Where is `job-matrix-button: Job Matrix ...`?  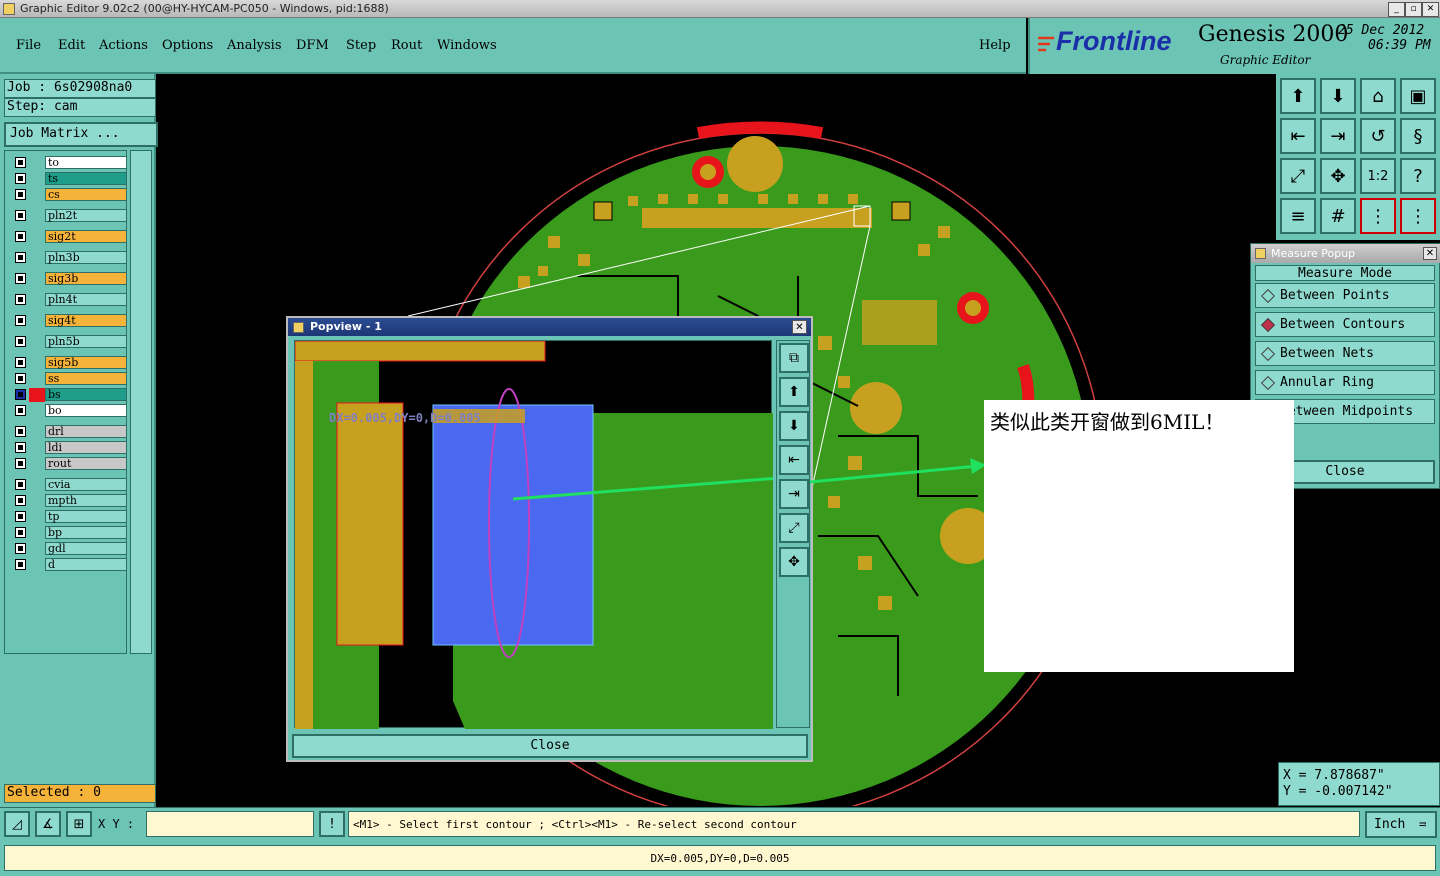 job-matrix-button: Job Matrix ... is located at coordinates (81, 134).